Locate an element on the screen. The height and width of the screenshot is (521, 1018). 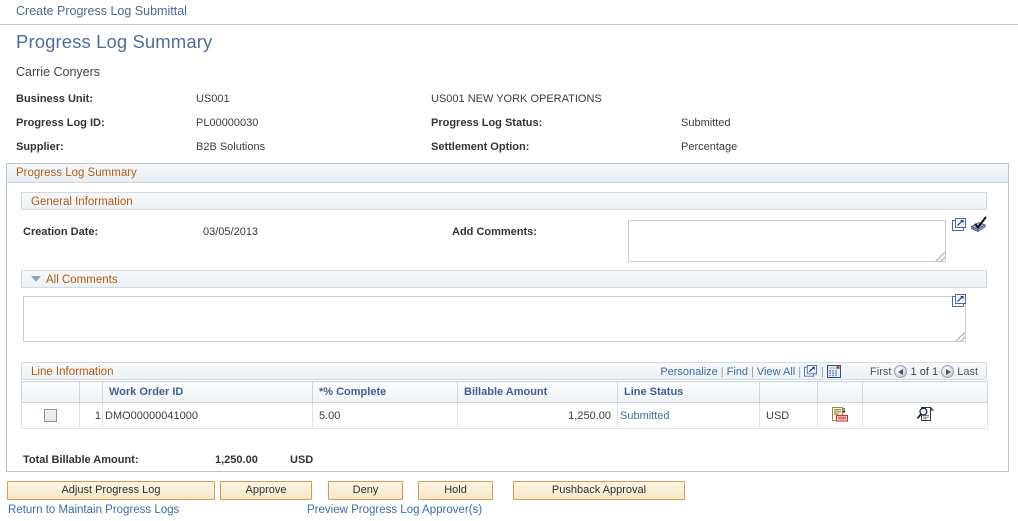
add-comments-expand-icon is located at coordinates (959, 225).